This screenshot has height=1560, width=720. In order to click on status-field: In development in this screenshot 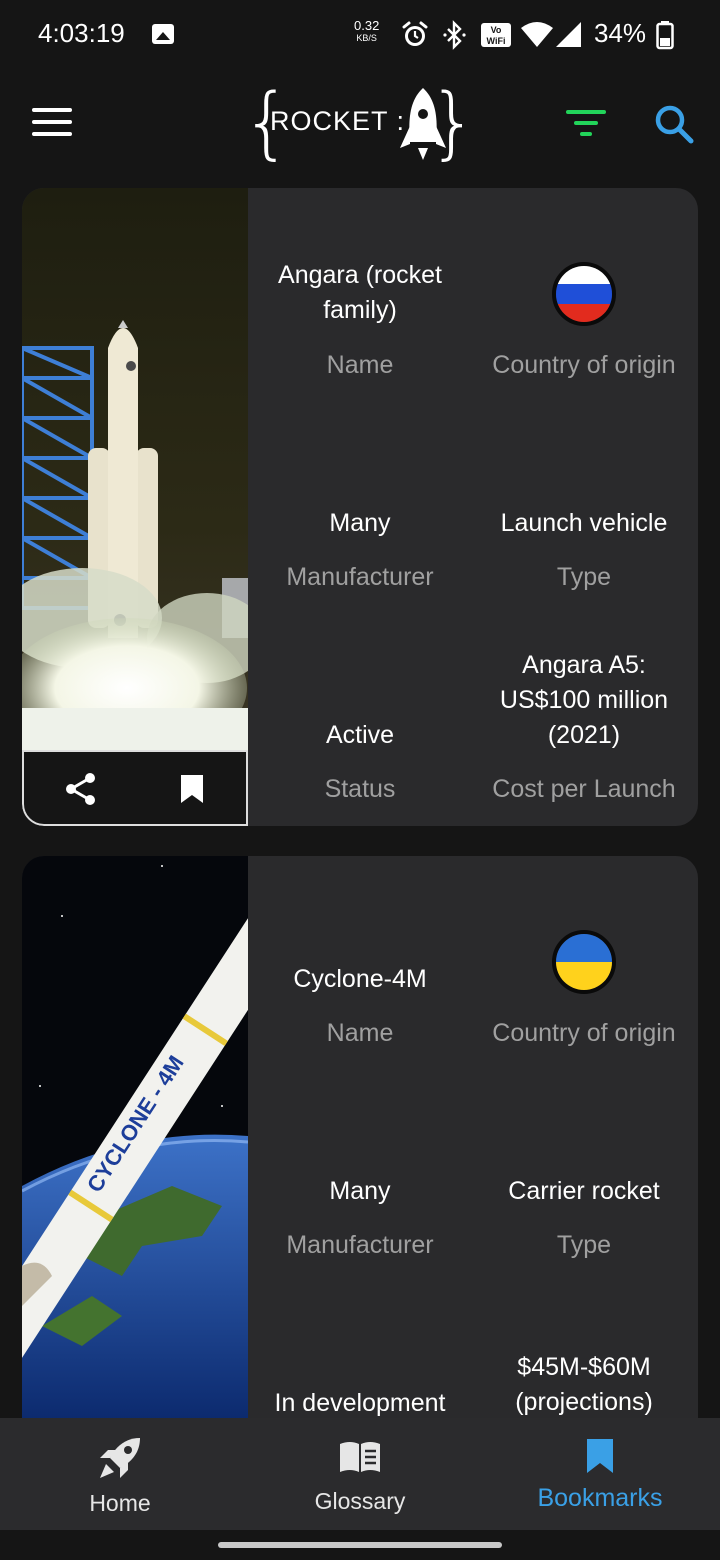, I will do `click(360, 1403)`.